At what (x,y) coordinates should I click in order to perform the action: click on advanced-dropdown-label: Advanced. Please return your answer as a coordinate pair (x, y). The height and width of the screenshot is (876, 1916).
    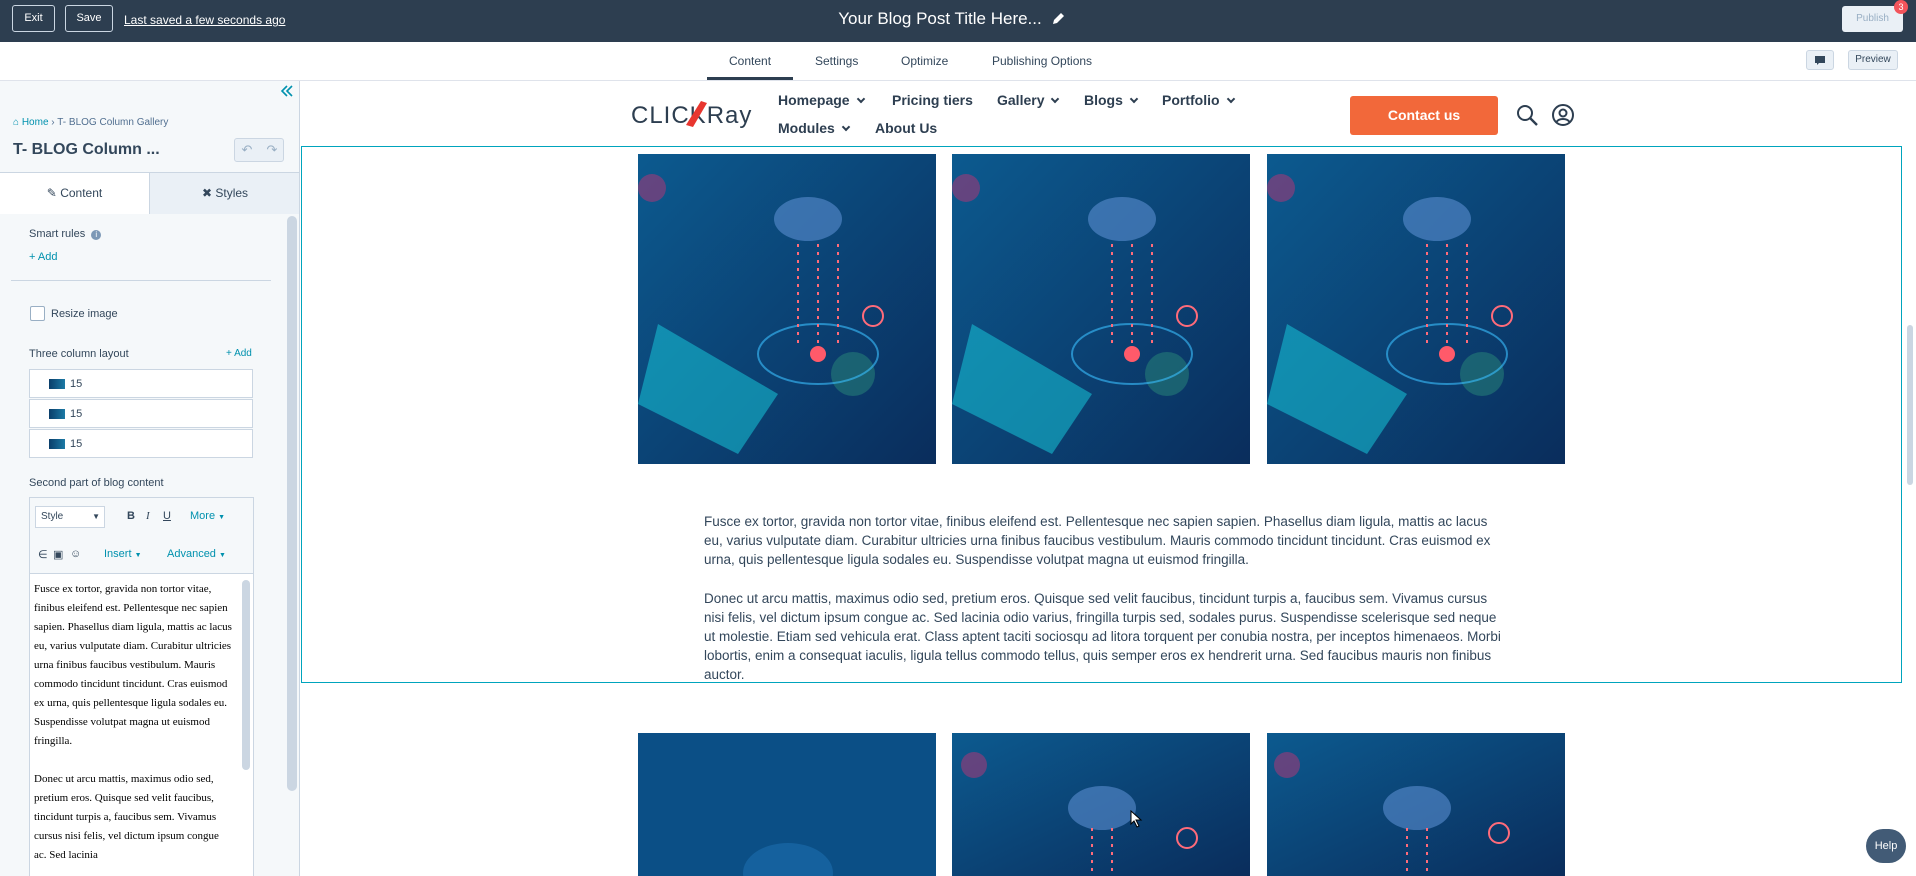
    Looking at the image, I should click on (191, 554).